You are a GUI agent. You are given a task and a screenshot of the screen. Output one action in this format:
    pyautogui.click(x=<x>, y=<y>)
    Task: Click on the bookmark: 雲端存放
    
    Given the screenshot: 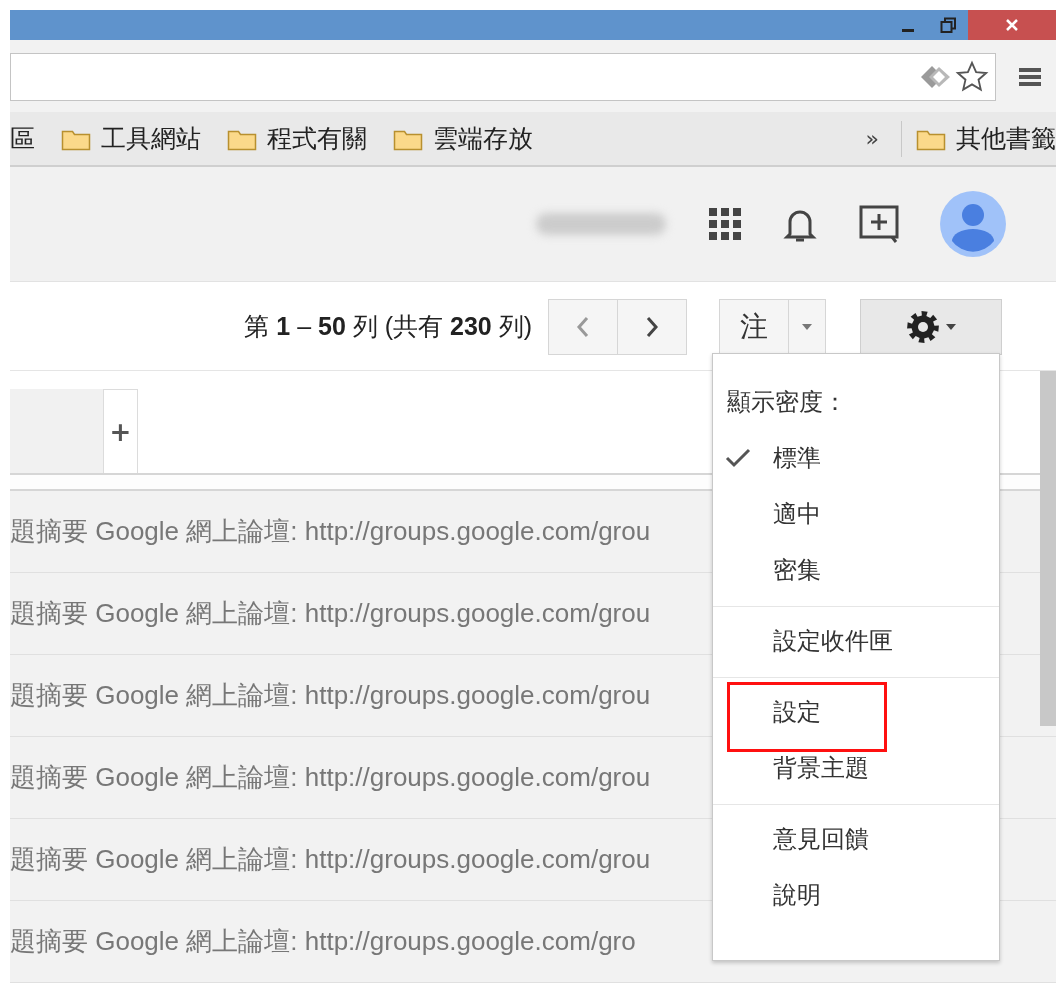 What is the action you would take?
    pyautogui.click(x=463, y=139)
    